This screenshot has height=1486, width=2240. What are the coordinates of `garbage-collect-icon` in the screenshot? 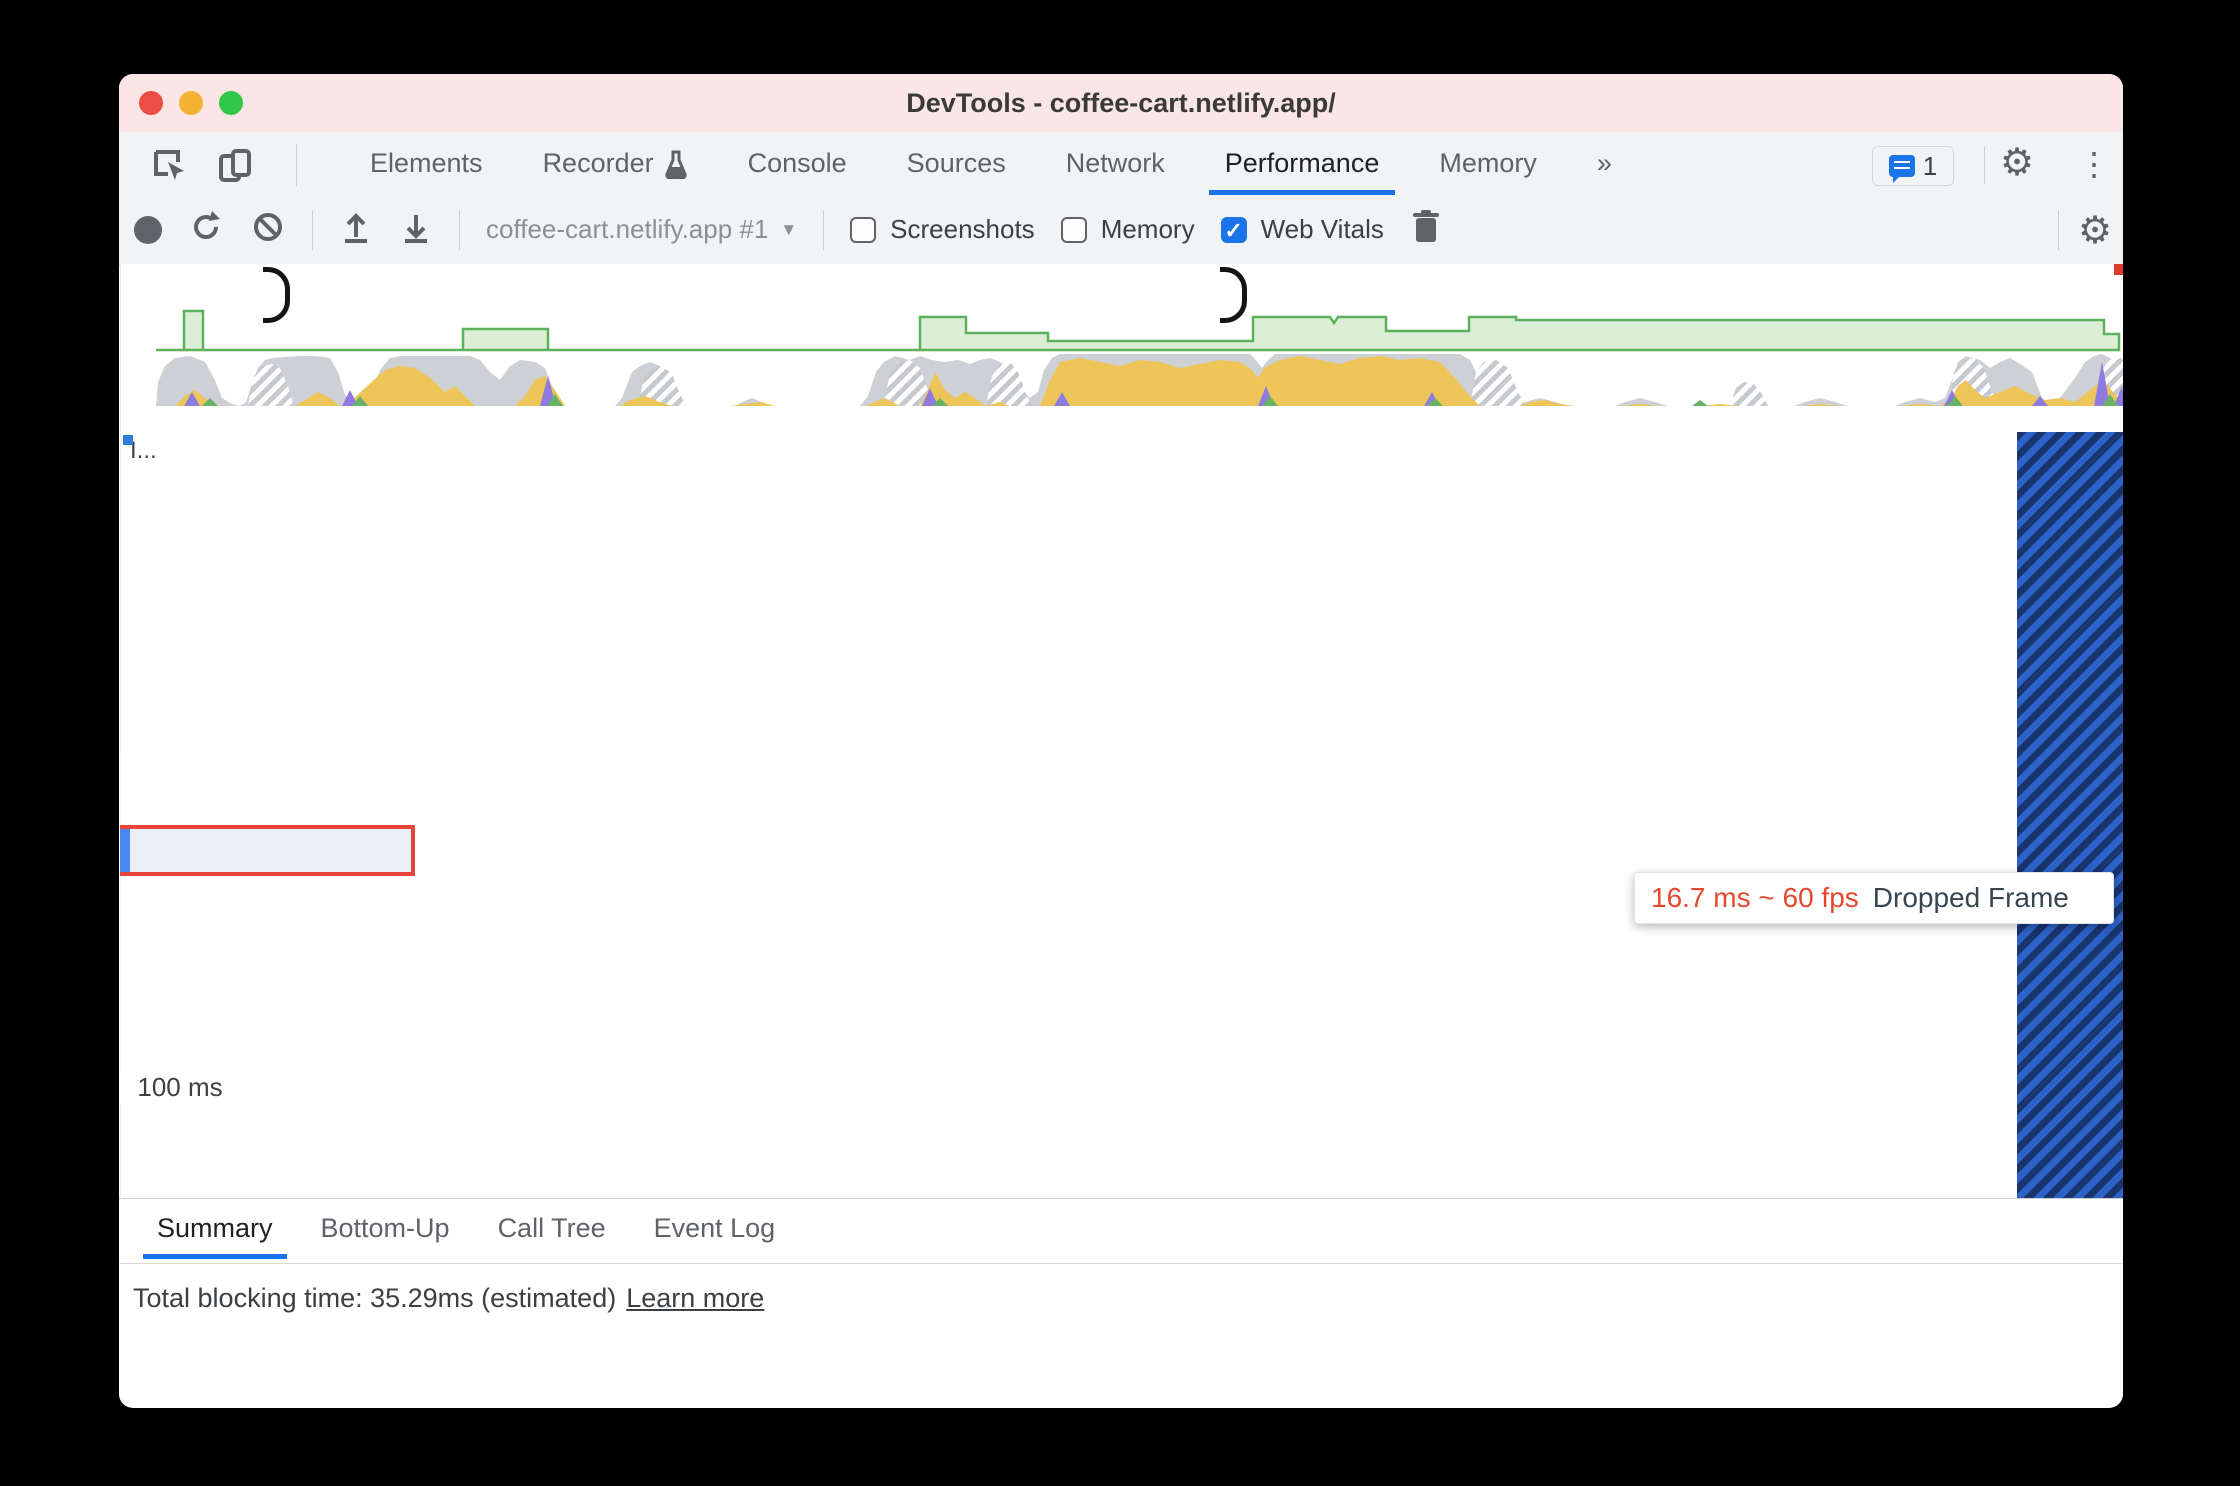 It's located at (1426, 229).